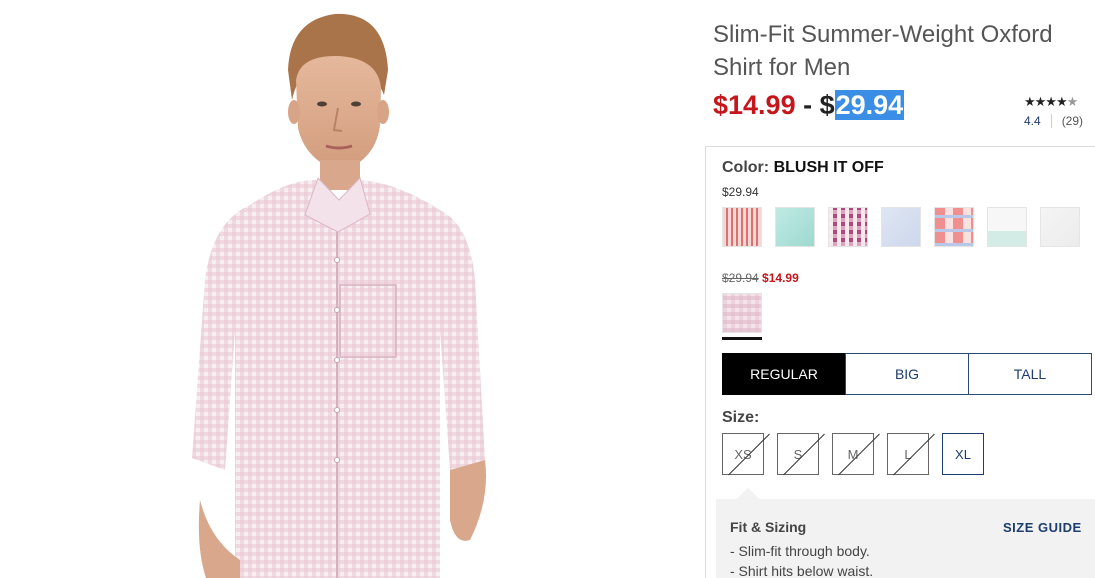  I want to click on size-label: Size:, so click(741, 417).